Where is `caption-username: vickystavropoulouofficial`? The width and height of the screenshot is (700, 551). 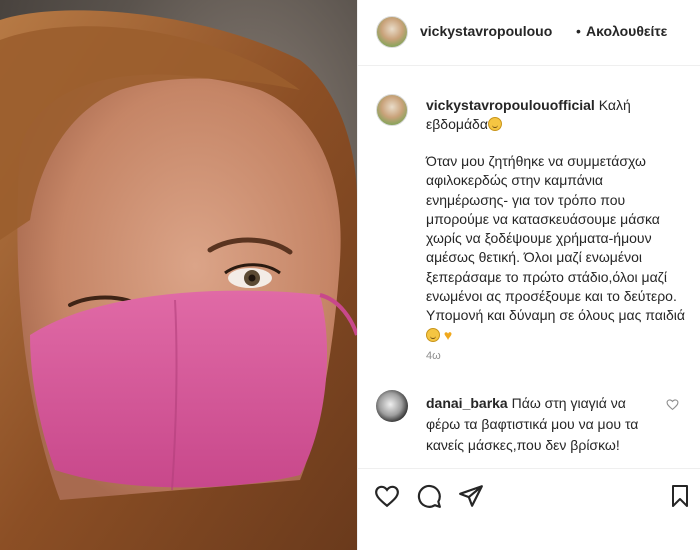 caption-username: vickystavropoulouofficial is located at coordinates (510, 105).